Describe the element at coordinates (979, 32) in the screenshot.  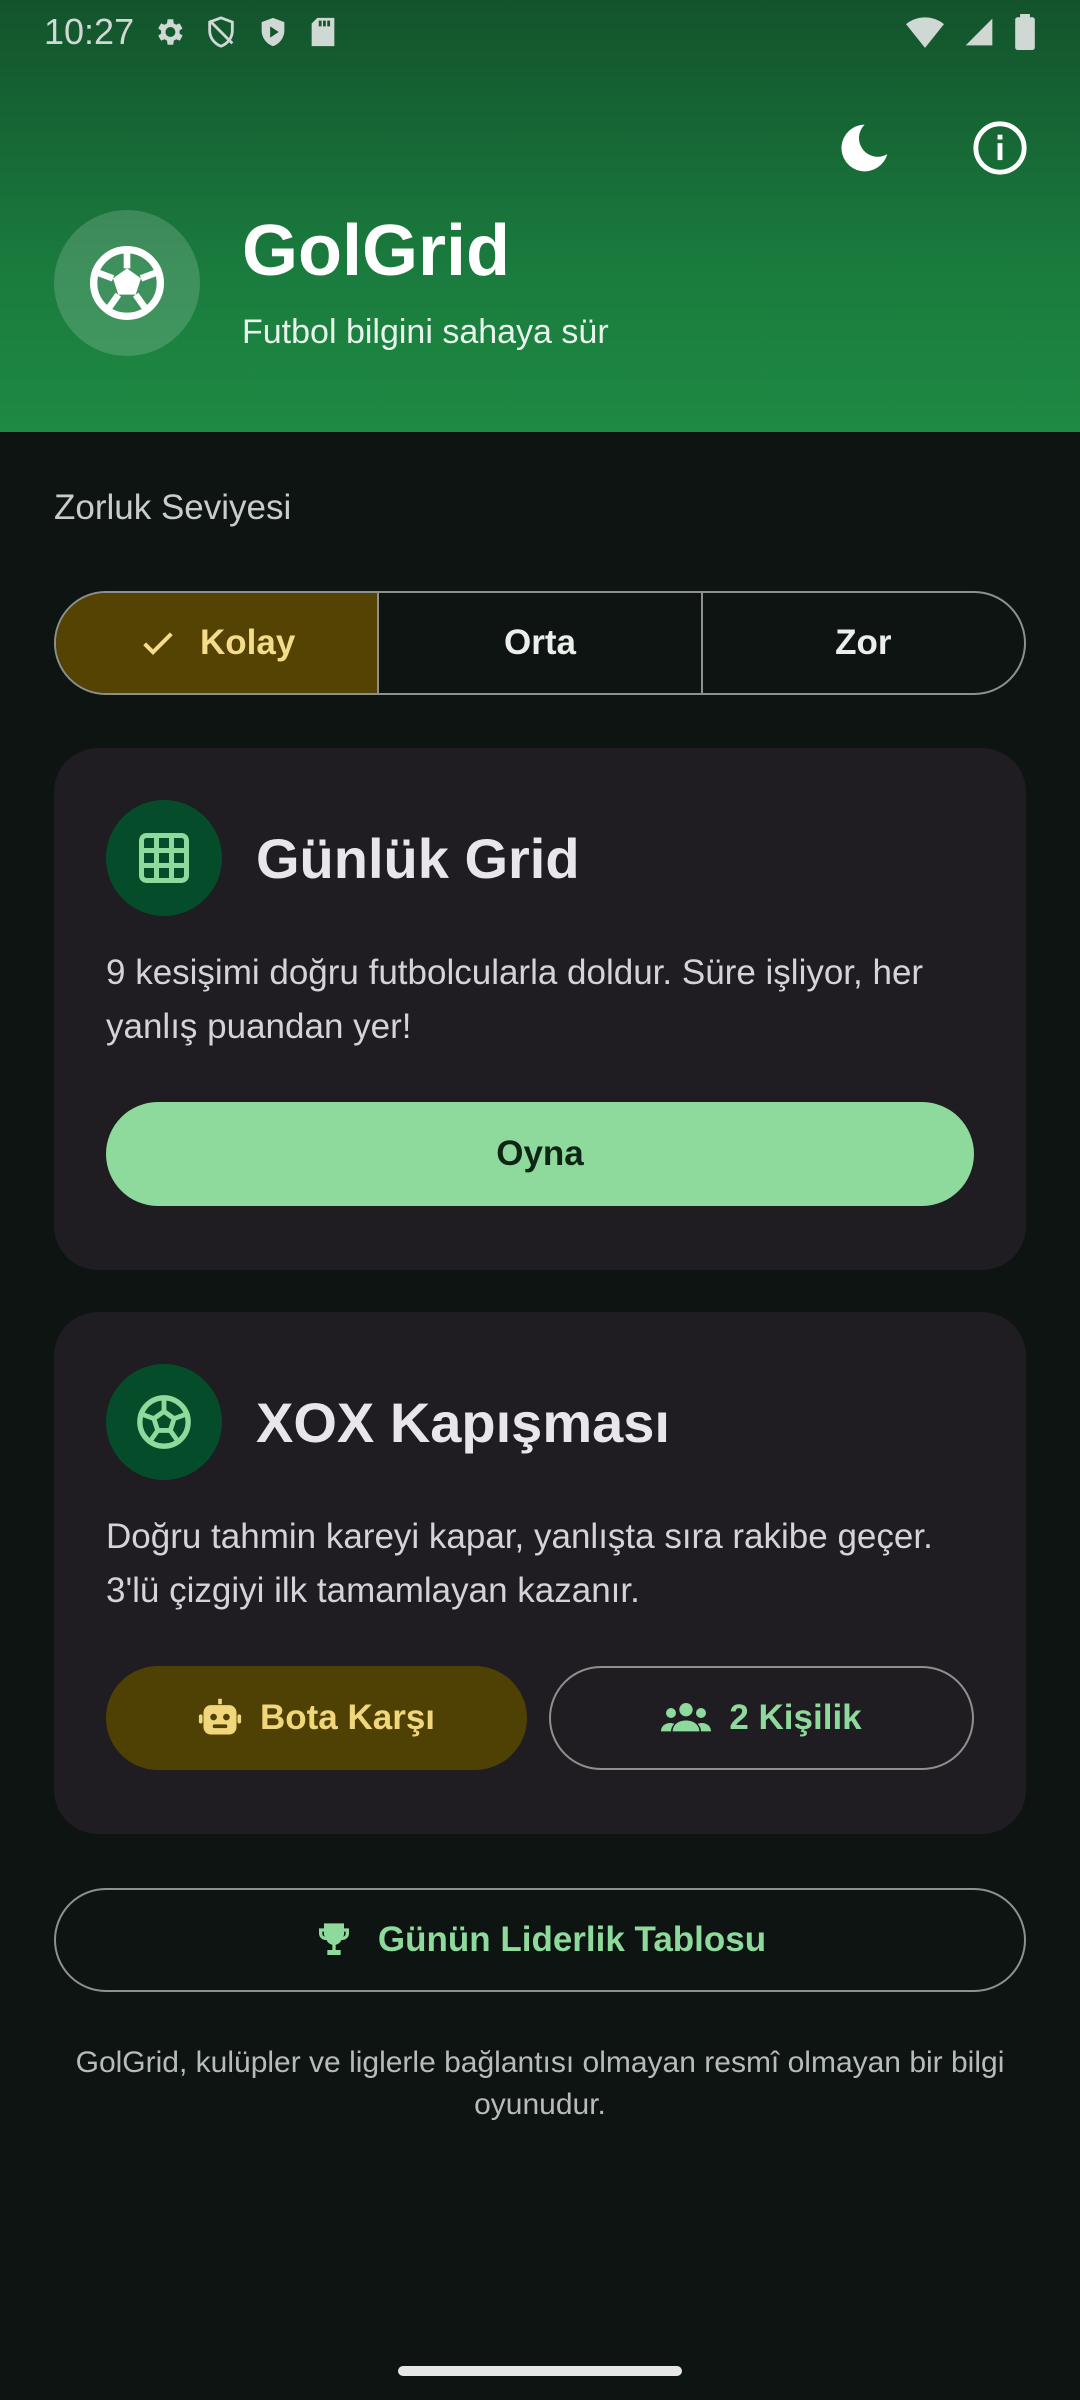
I see `signal-status-icon` at that location.